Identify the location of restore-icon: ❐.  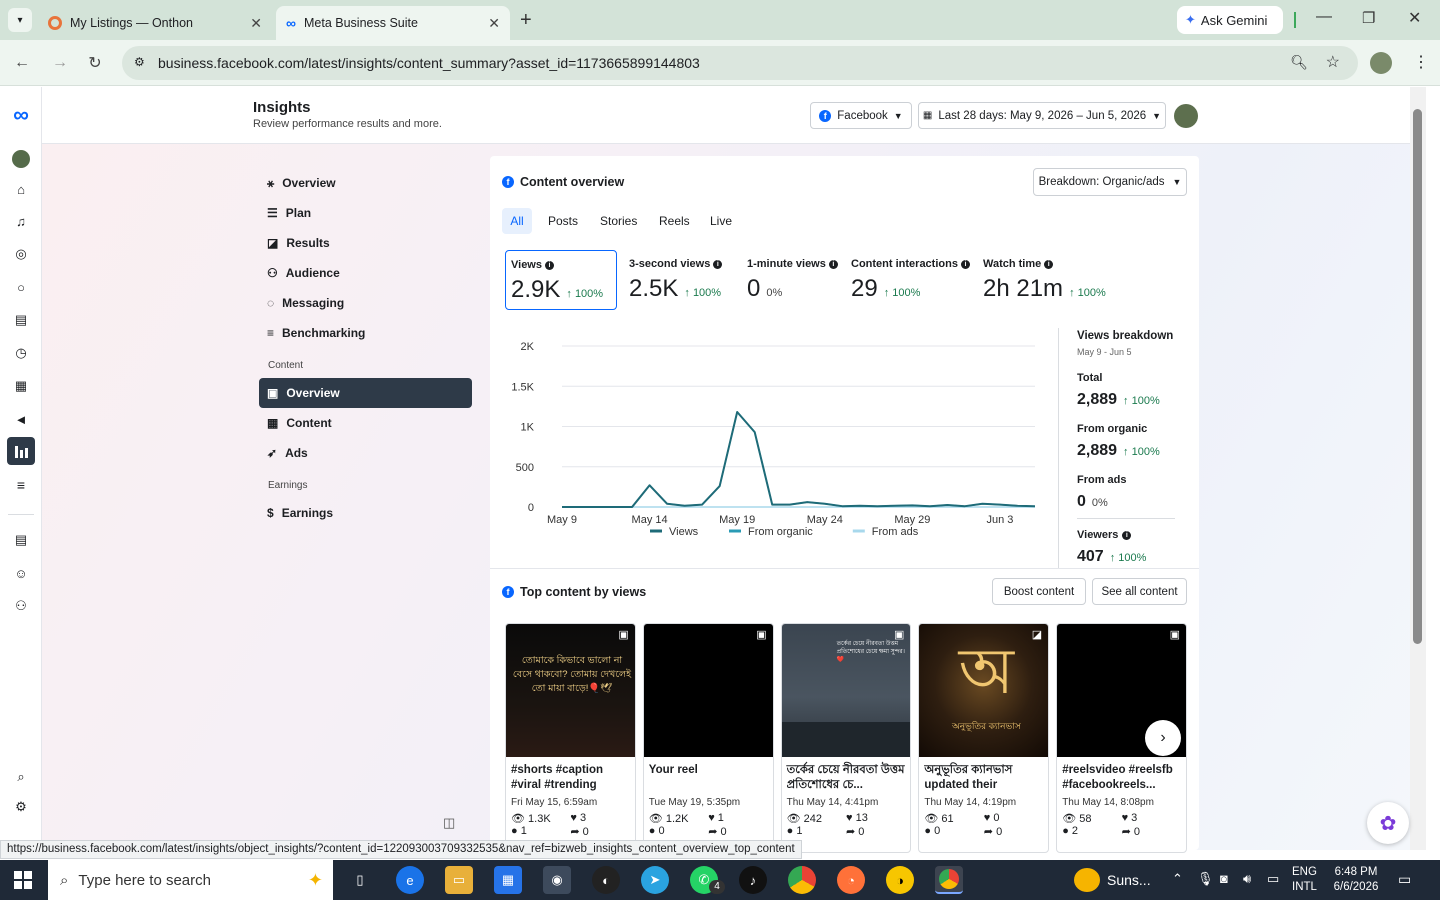
(1368, 18).